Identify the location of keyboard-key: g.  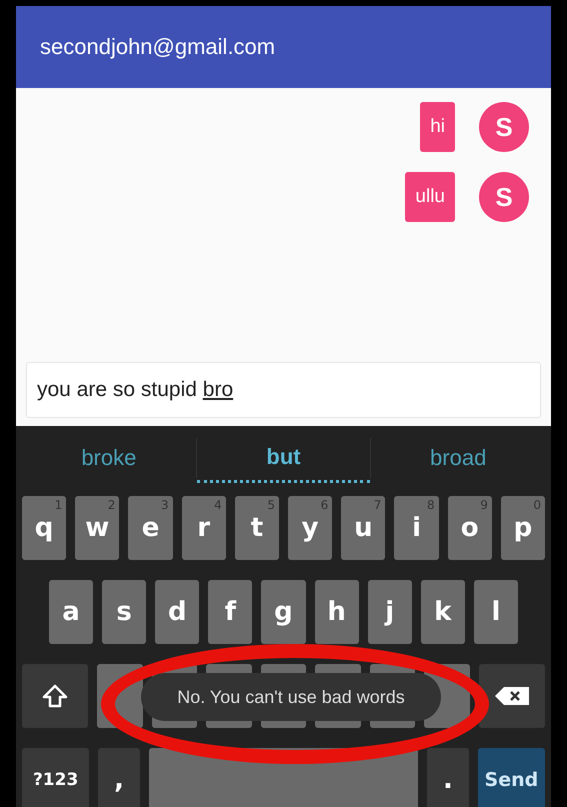
(283, 612).